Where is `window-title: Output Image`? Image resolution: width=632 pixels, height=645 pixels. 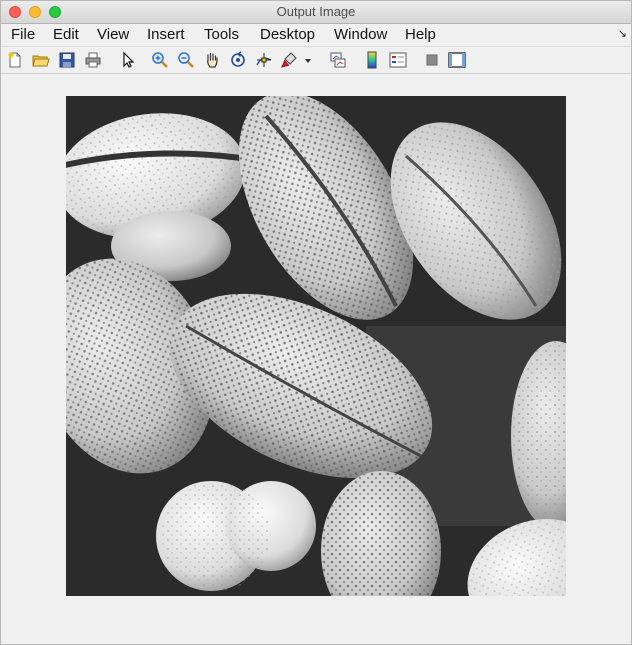
window-title: Output Image is located at coordinates (316, 11).